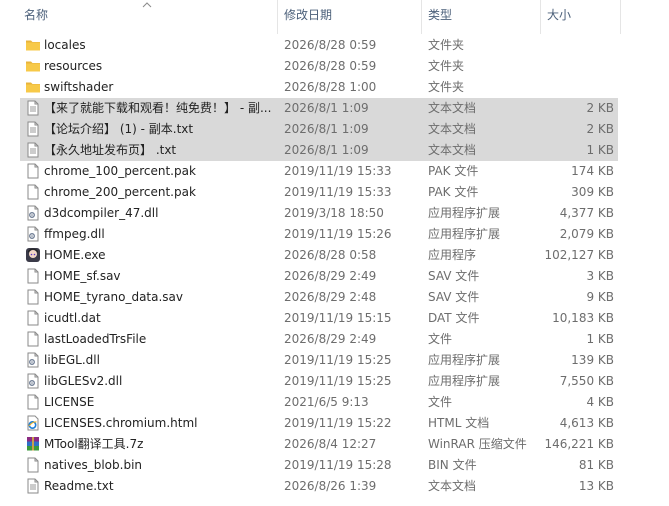 Image resolution: width=669 pixels, height=506 pixels. Describe the element at coordinates (338, 234) in the screenshot. I see `file-modified-date: 2019/11/19 15:26` at that location.